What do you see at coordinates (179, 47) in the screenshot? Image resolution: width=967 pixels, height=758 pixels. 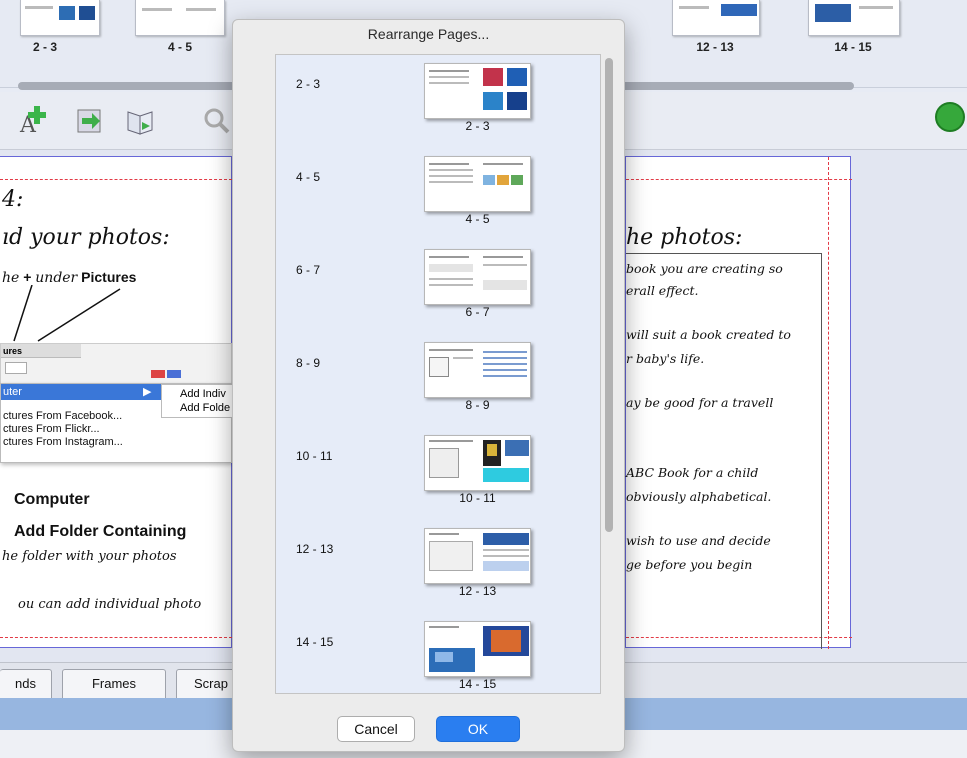 I see `spread-label: 4 - 5` at bounding box center [179, 47].